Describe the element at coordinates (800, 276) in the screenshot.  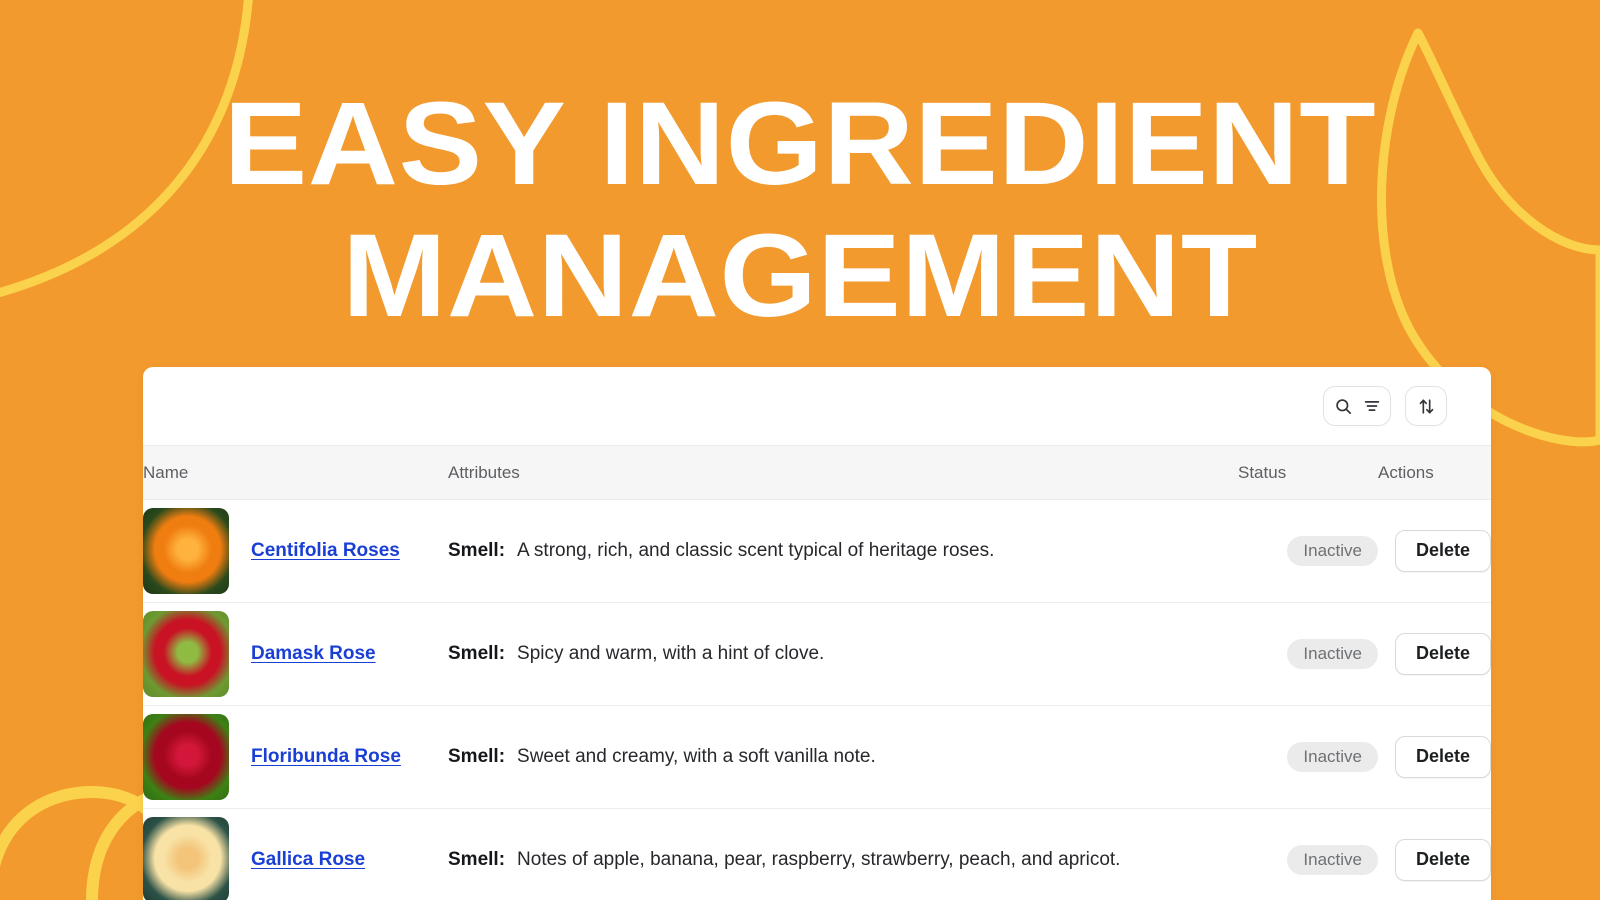
I see `hero-title-line-2: MANAGEMENT` at that location.